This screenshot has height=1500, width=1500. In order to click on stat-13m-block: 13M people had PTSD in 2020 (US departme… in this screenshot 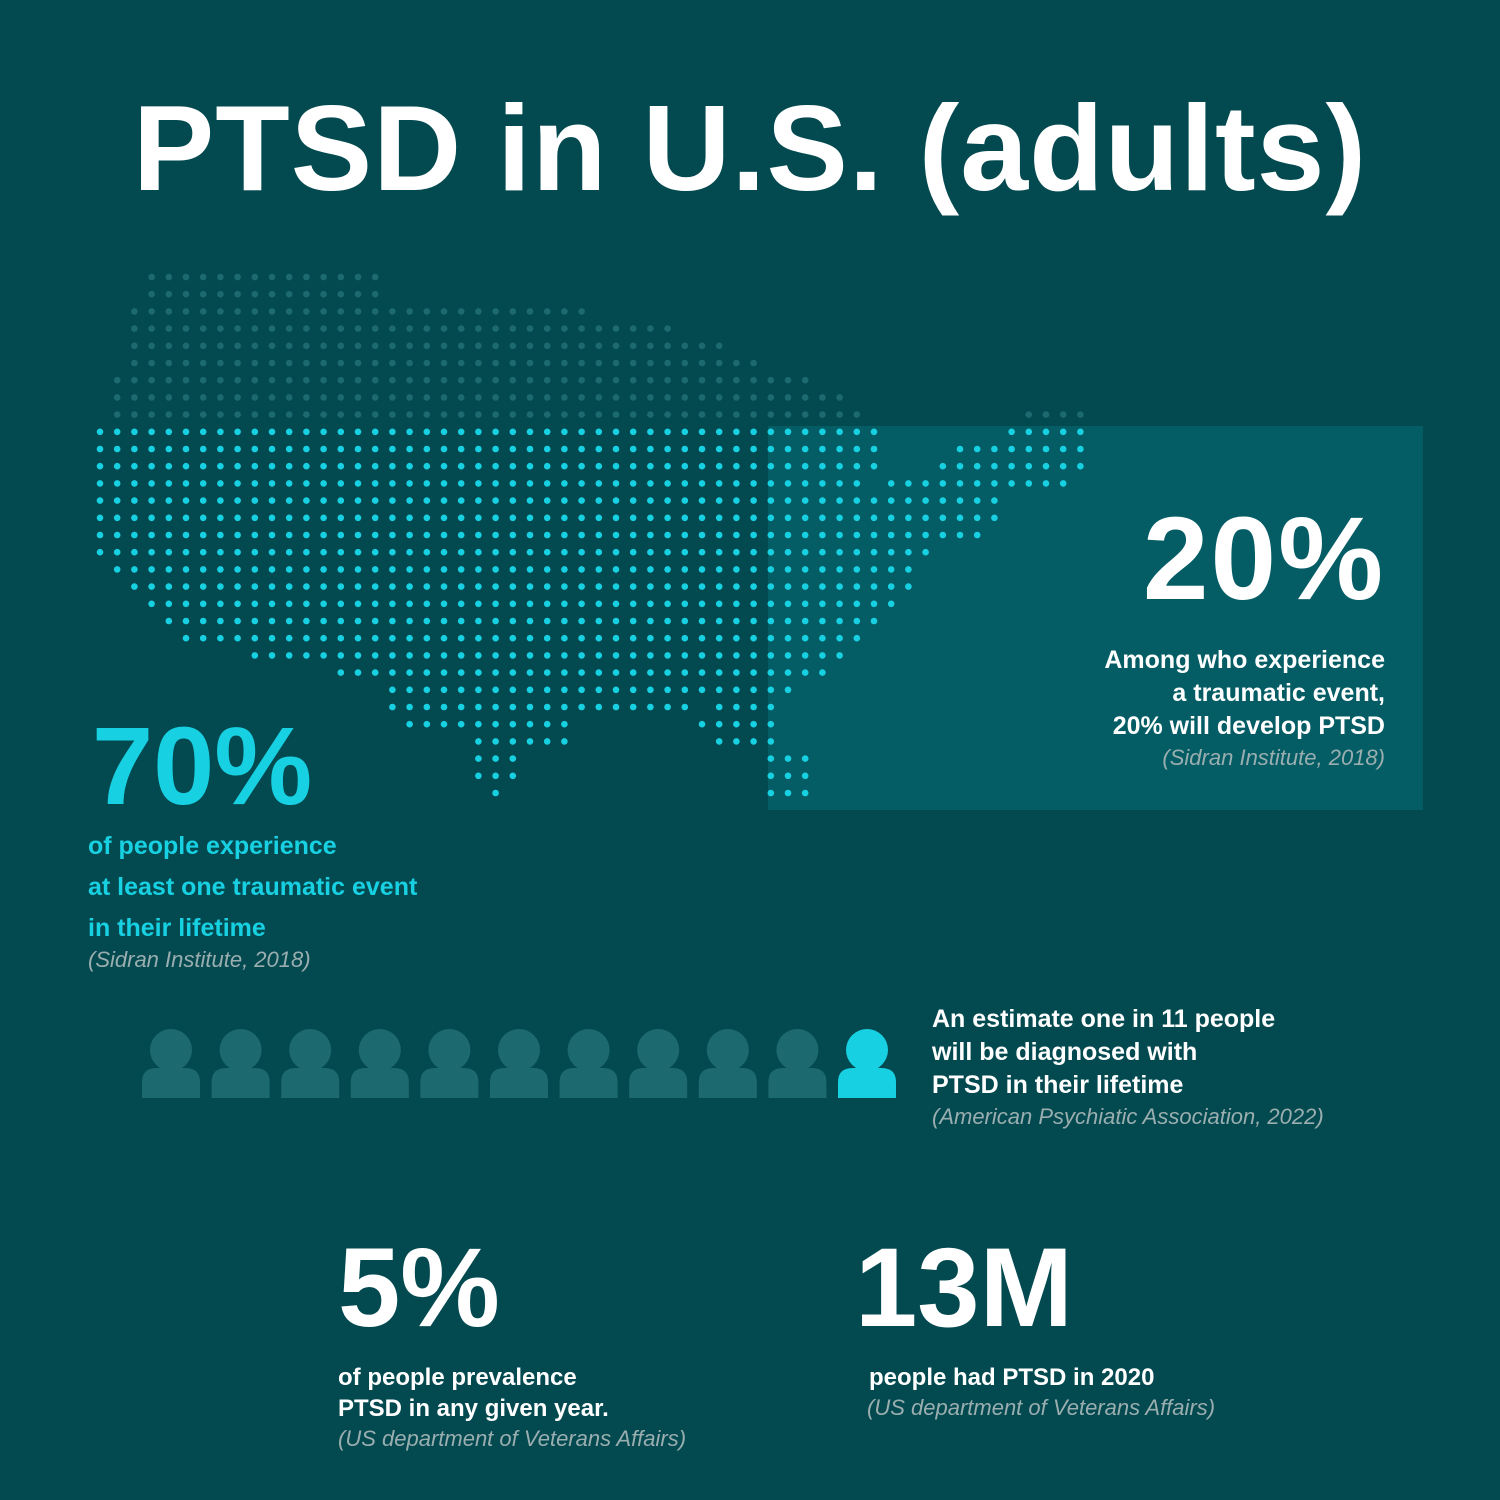, I will do `click(1085, 1327)`.